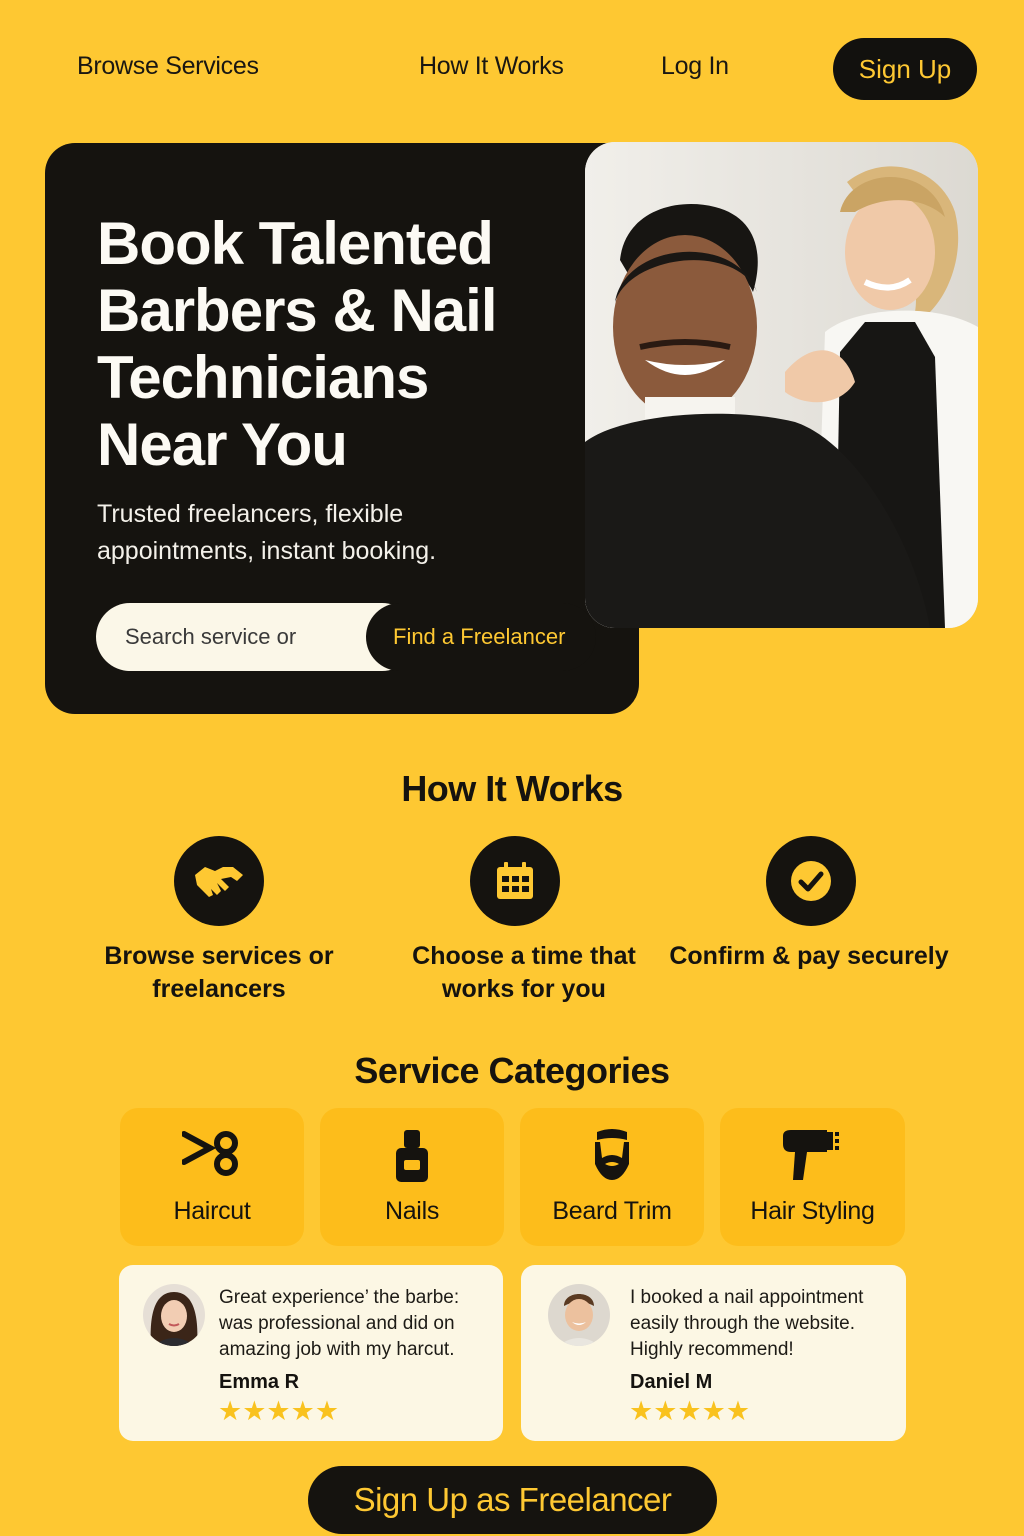  Describe the element at coordinates (811, 881) in the screenshot. I see `checkmark-icon` at that location.